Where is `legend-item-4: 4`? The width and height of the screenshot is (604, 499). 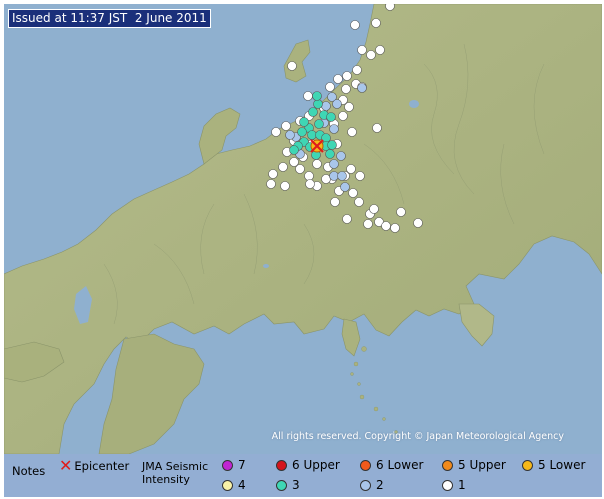 legend-item-4: 4 is located at coordinates (234, 485).